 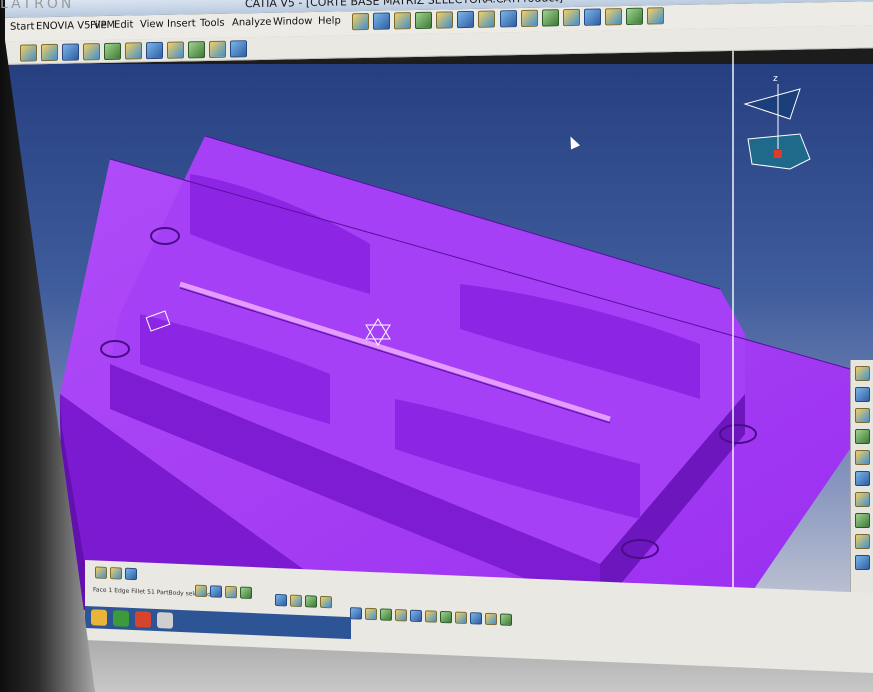 I want to click on mirror-icon, so click(x=217, y=49).